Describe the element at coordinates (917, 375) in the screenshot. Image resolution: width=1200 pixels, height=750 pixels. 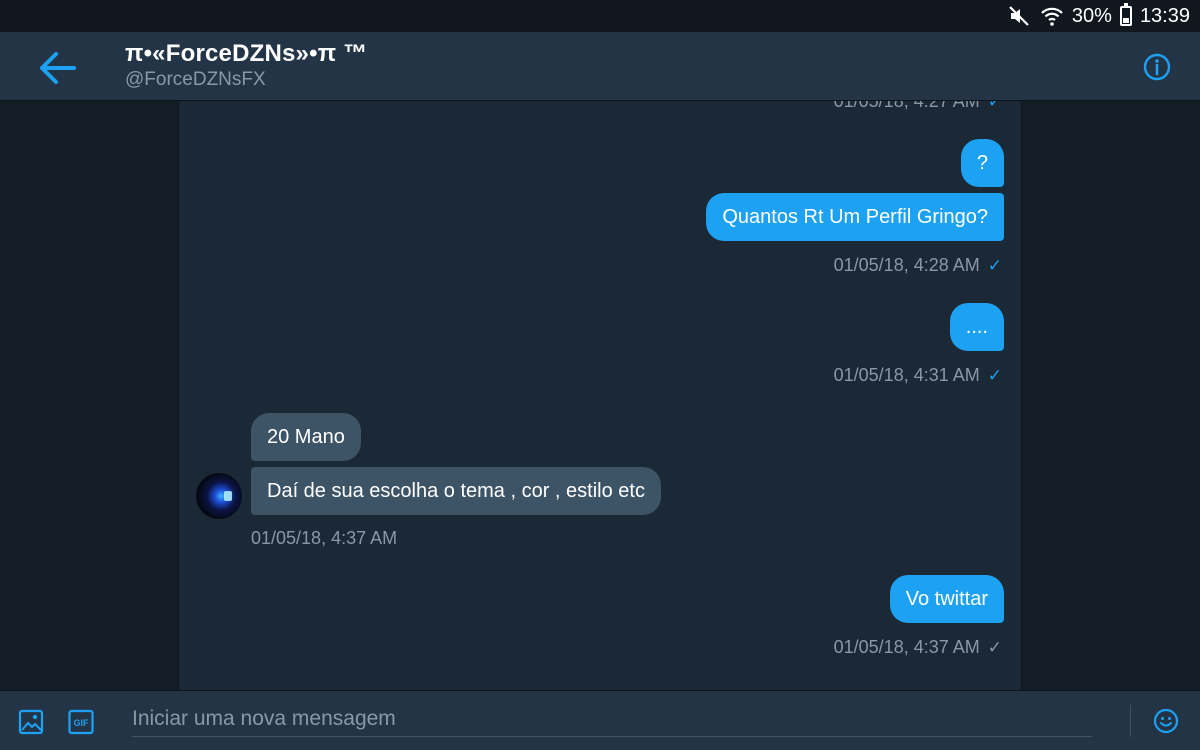
I see `message-timestamp: 01/05/18, 4:31 AM ✓` at that location.